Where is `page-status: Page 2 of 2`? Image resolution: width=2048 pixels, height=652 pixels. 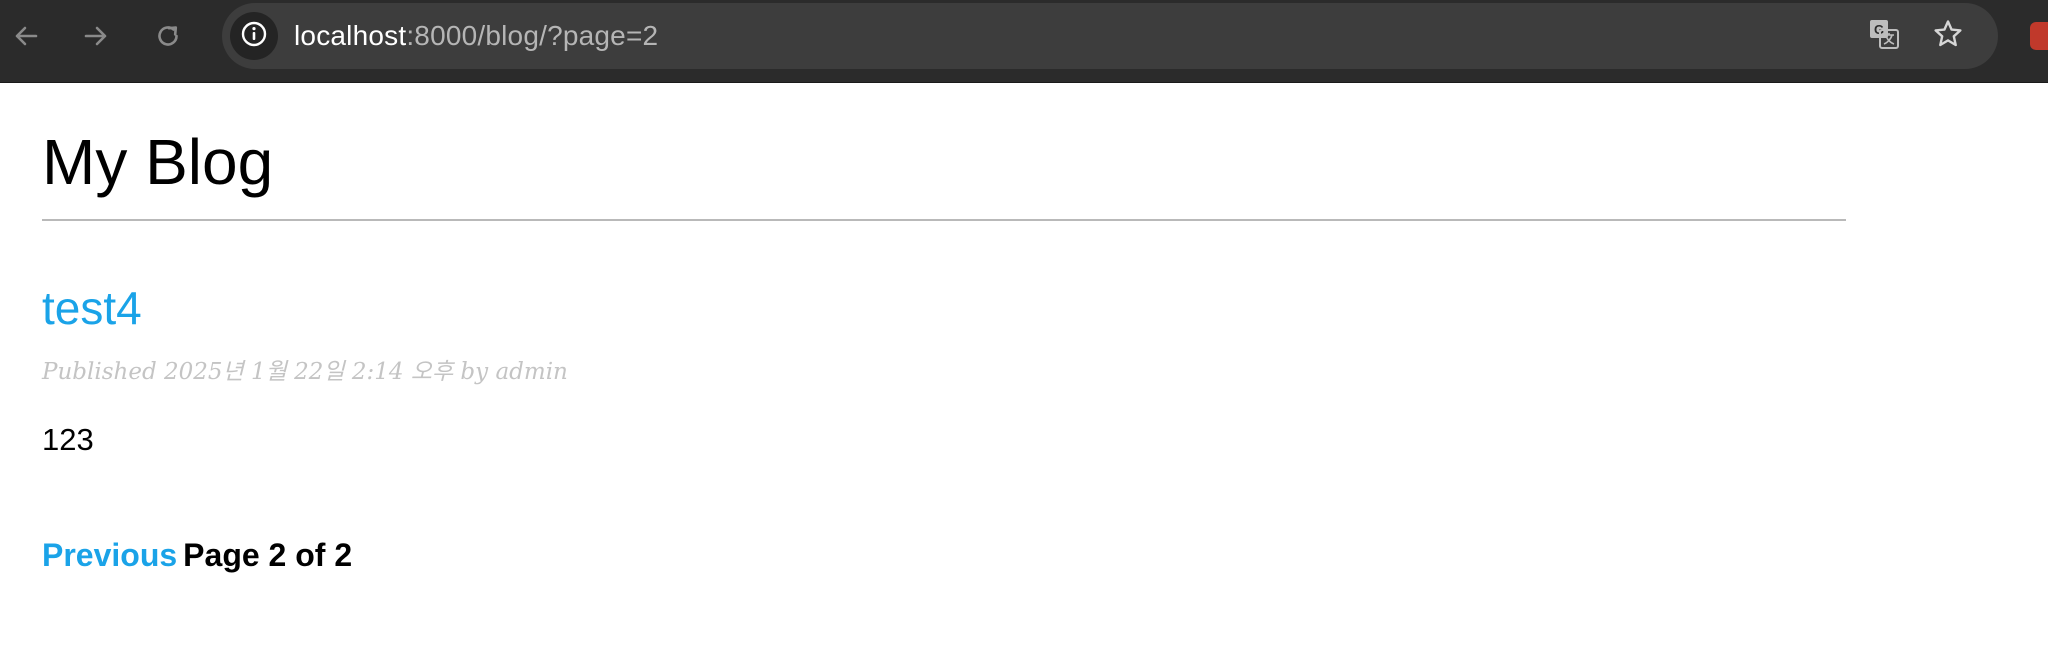
page-status: Page 2 of 2 is located at coordinates (268, 555).